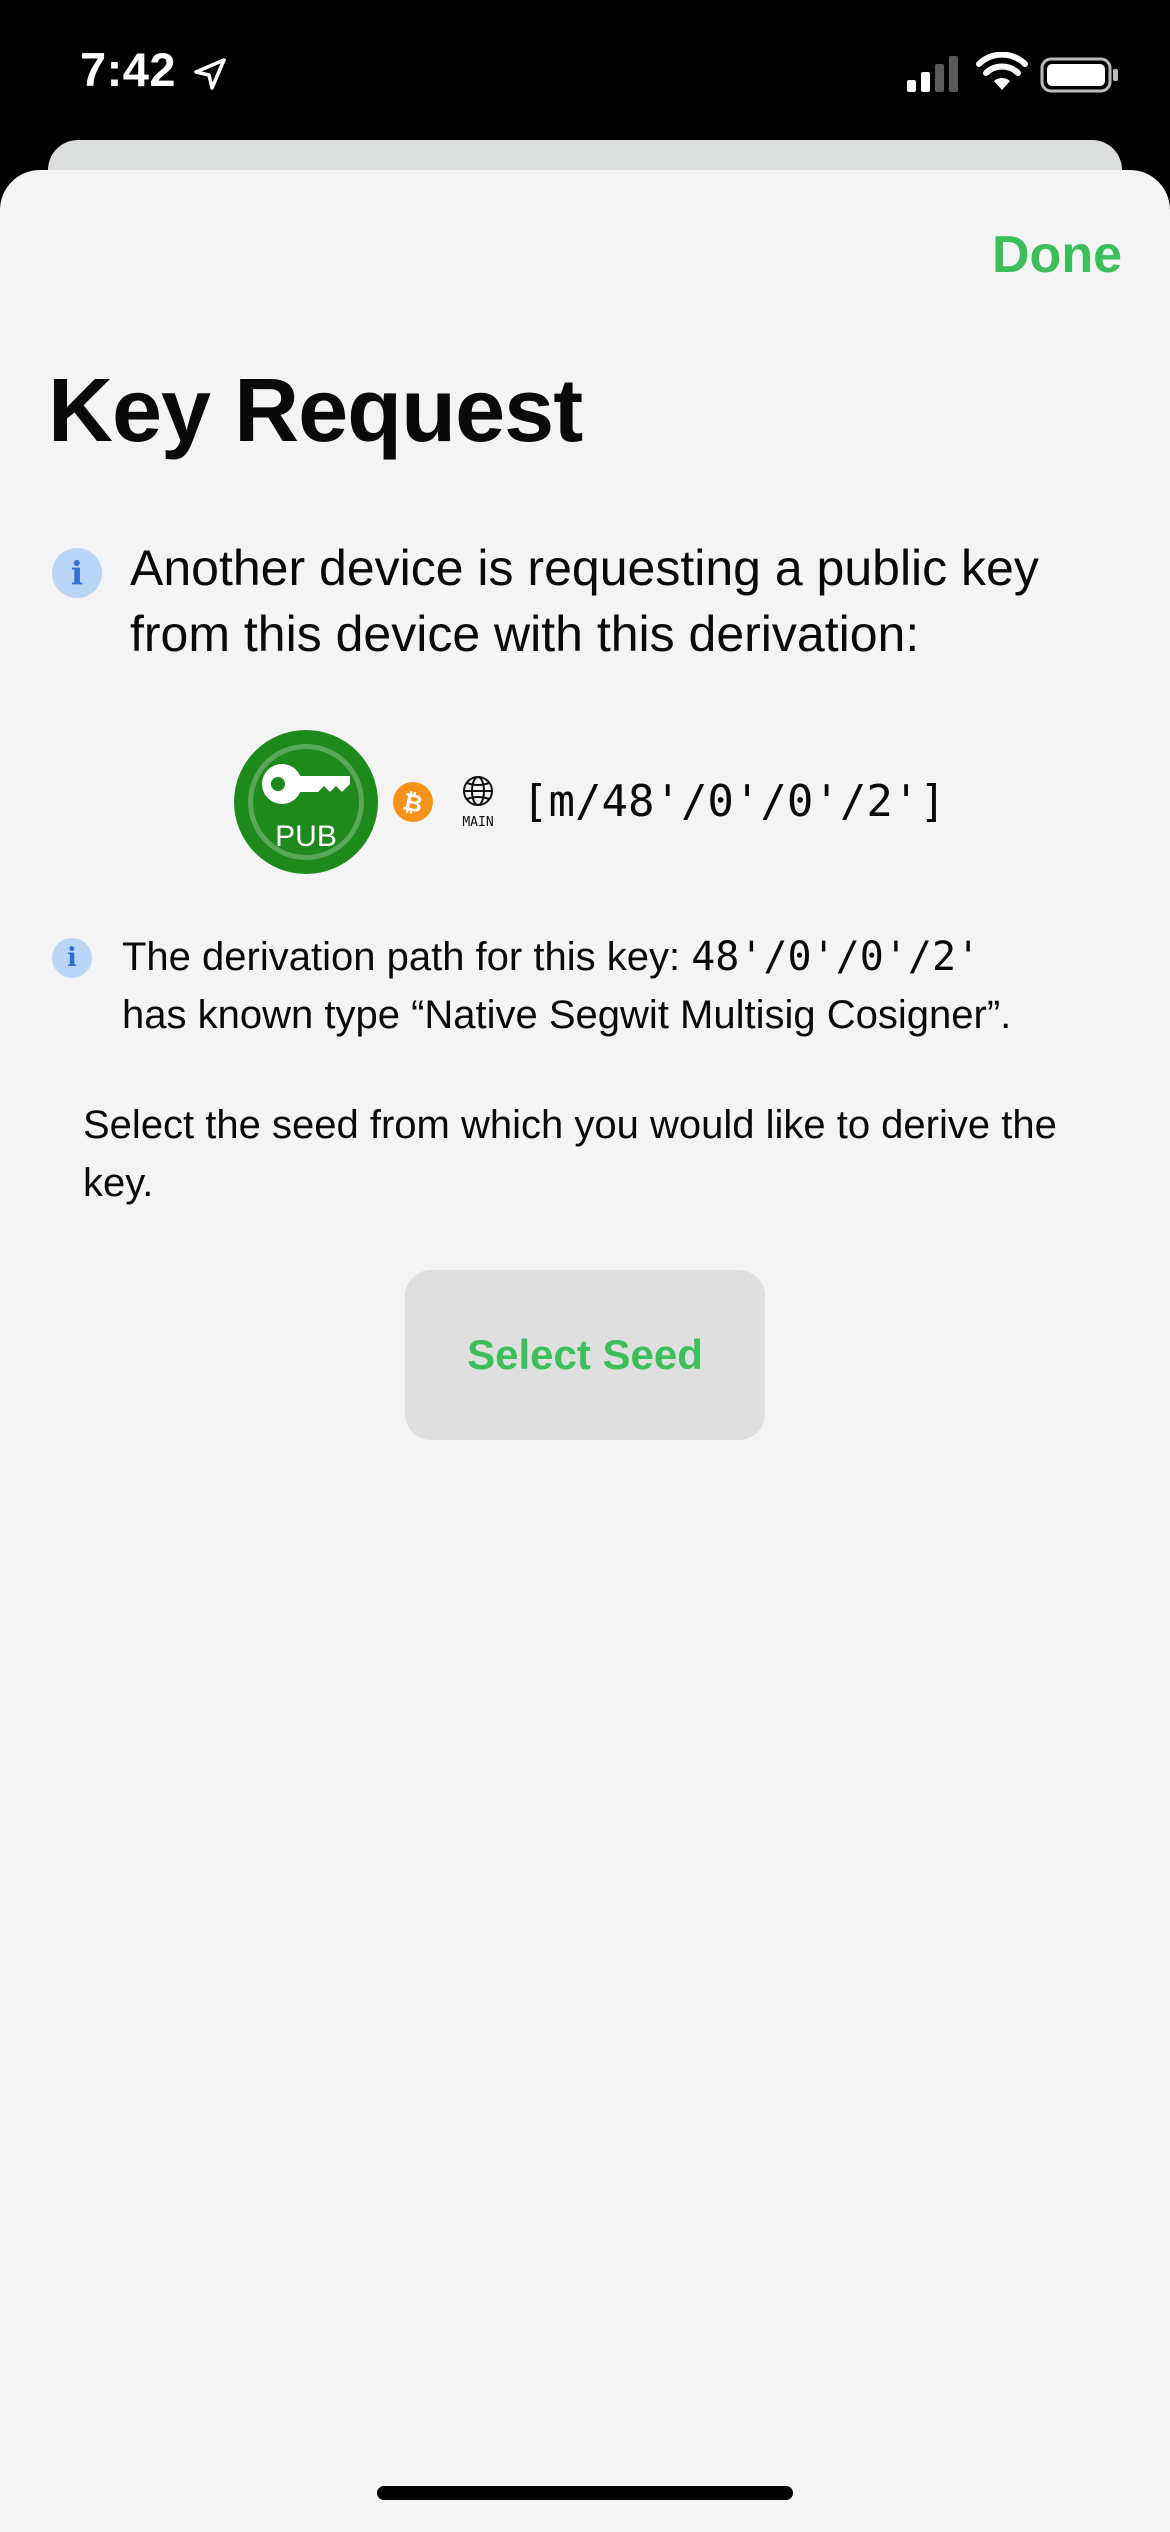 Image resolution: width=1170 pixels, height=2532 pixels. I want to click on cellular-signal-icon, so click(932, 74).